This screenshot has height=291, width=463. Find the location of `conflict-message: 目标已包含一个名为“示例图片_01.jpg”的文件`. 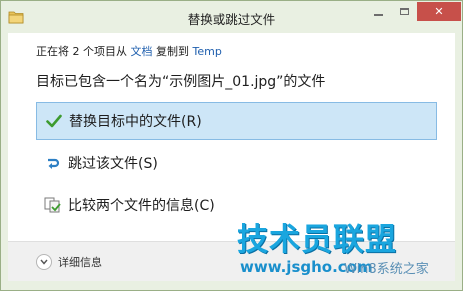

conflict-message: 目标已包含一个名为“示例图片_01.jpg”的文件 is located at coordinates (181, 82).